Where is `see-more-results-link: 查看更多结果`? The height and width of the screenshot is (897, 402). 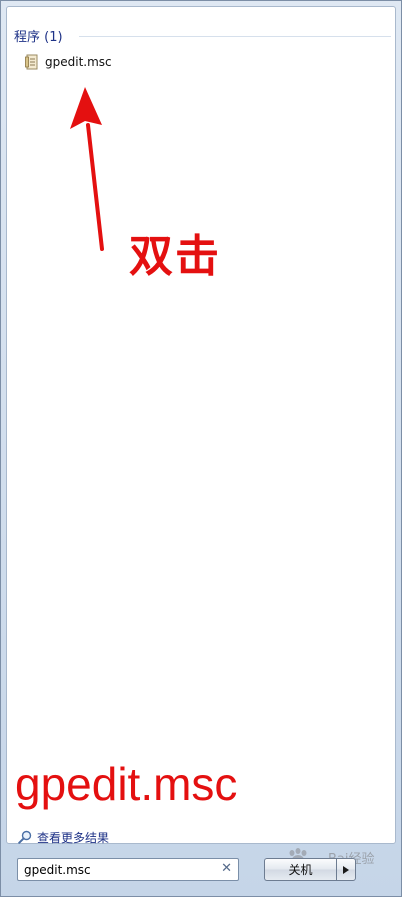 see-more-results-link: 查看更多结果 is located at coordinates (63, 837).